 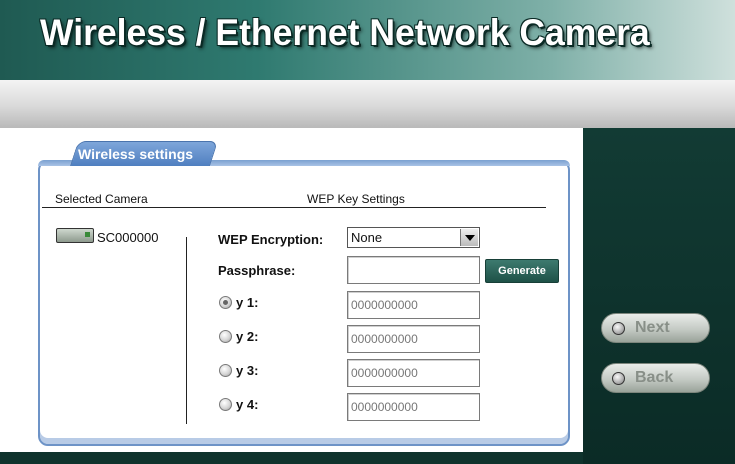 What do you see at coordinates (413, 407) in the screenshot?
I see `key-4-input: 0000000000` at bounding box center [413, 407].